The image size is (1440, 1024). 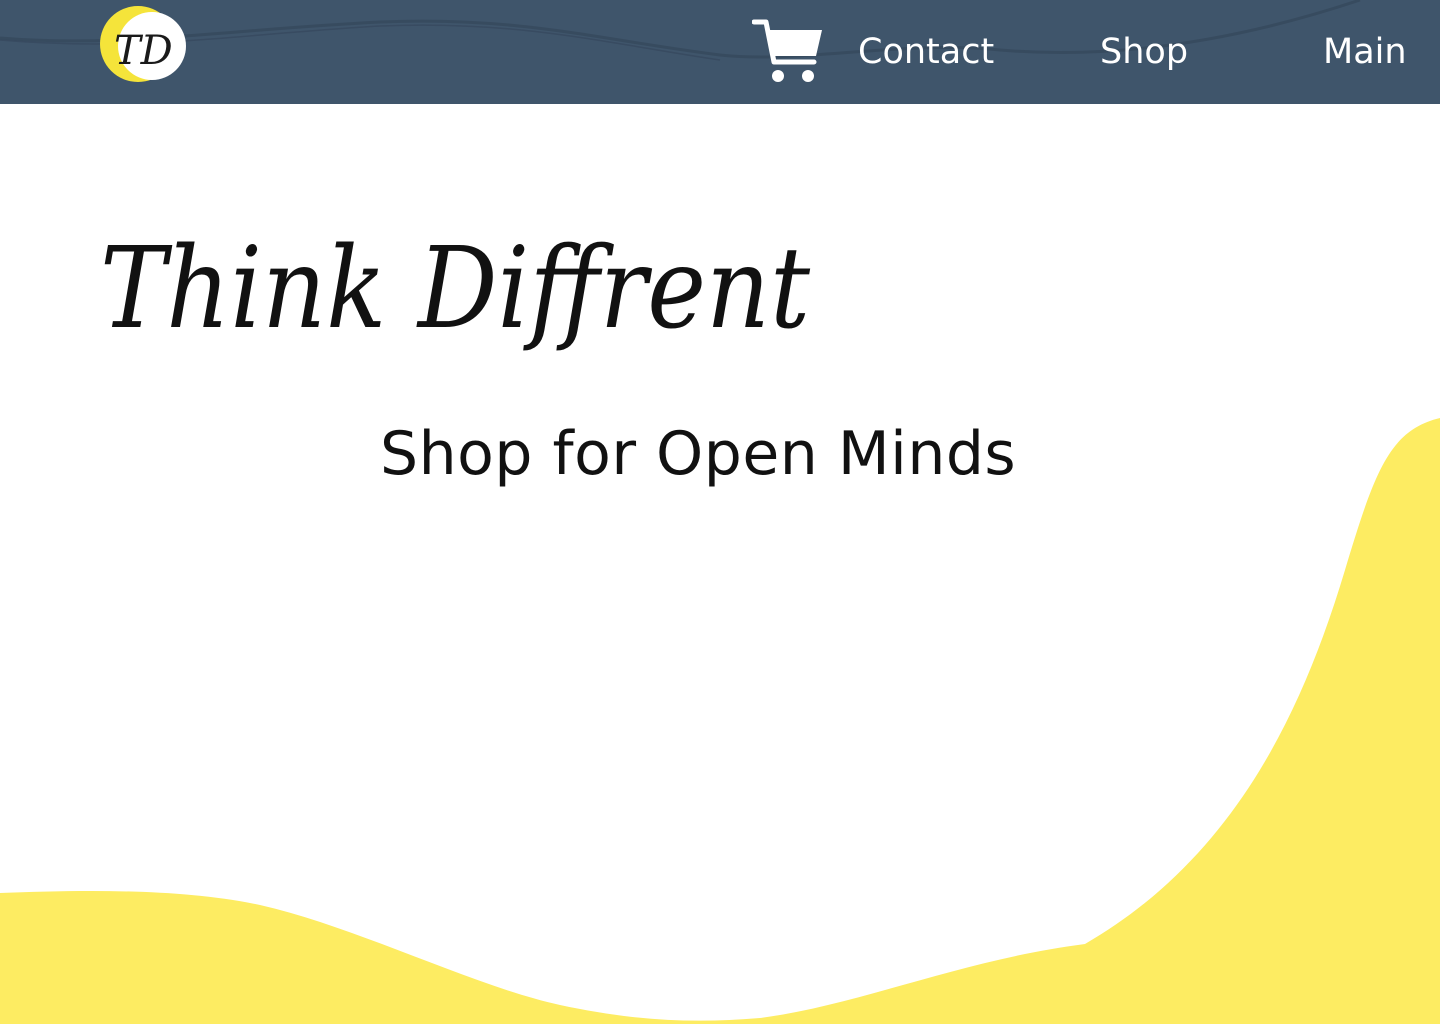 What do you see at coordinates (1144, 52) in the screenshot?
I see `nav-link-shop: Shop` at bounding box center [1144, 52].